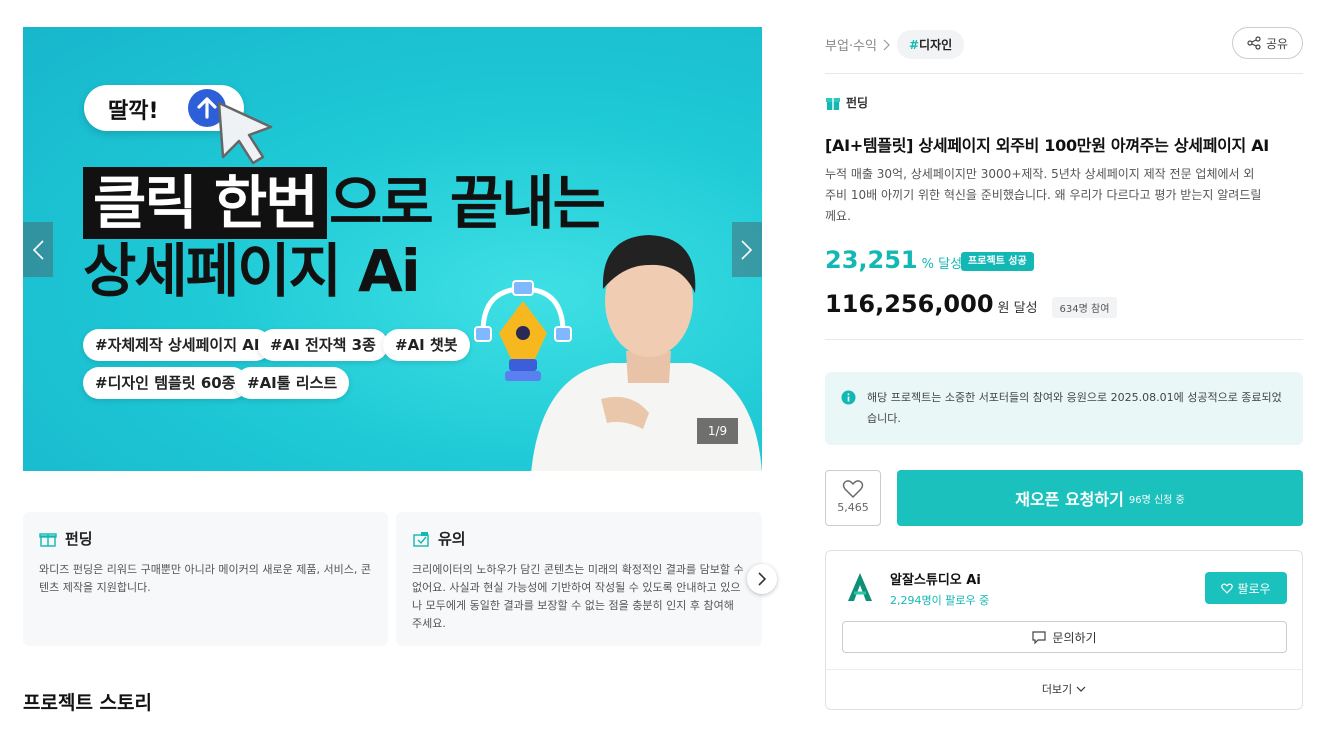  I want to click on click-pill-label: 딸깍!, so click(133, 111).